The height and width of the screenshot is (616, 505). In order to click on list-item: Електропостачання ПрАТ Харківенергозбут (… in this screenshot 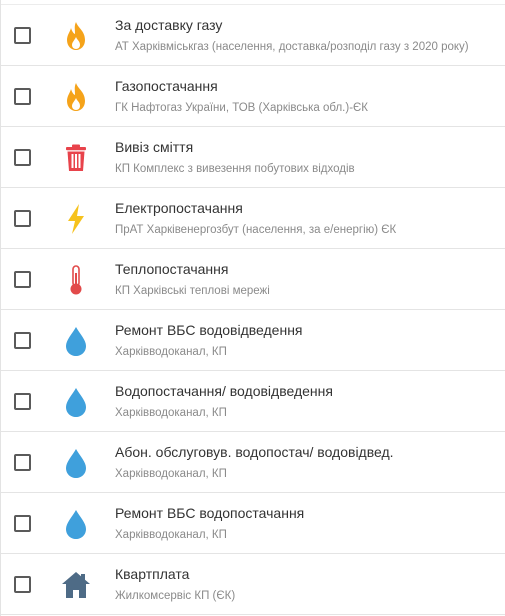, I will do `click(253, 218)`.